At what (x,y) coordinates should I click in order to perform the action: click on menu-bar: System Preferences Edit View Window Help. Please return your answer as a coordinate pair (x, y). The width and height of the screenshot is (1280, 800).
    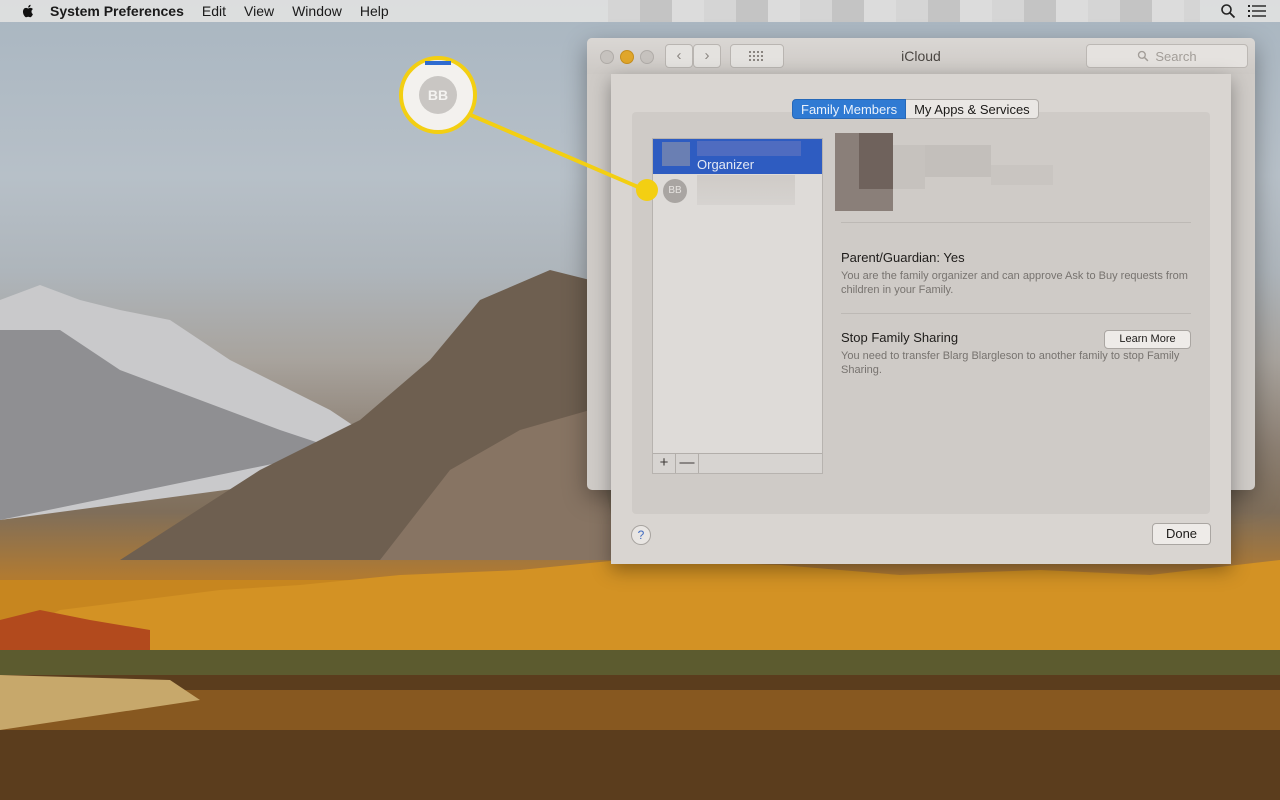
    Looking at the image, I should click on (640, 11).